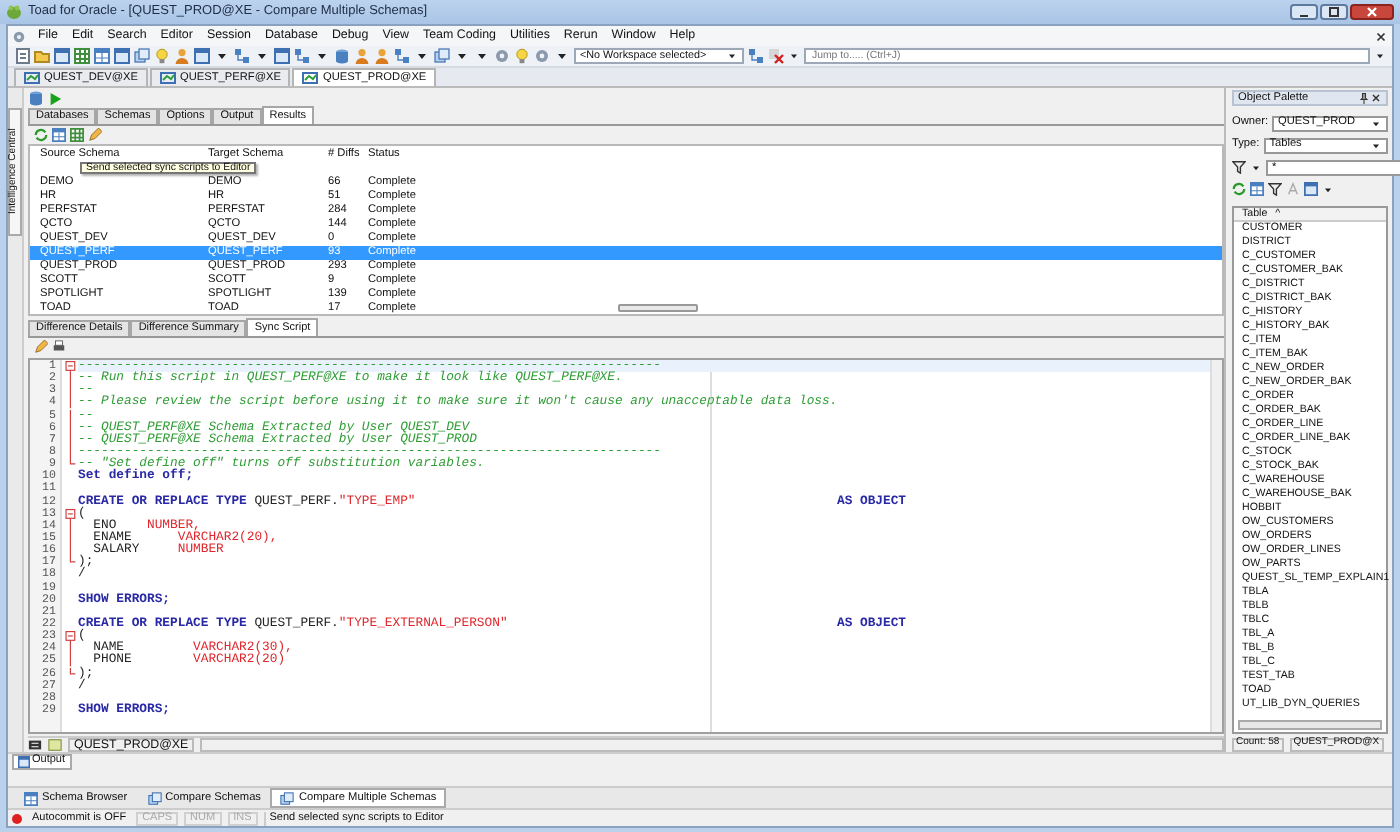 The height and width of the screenshot is (832, 1400). Describe the element at coordinates (1304, 12) in the screenshot. I see `minimize-button` at that location.